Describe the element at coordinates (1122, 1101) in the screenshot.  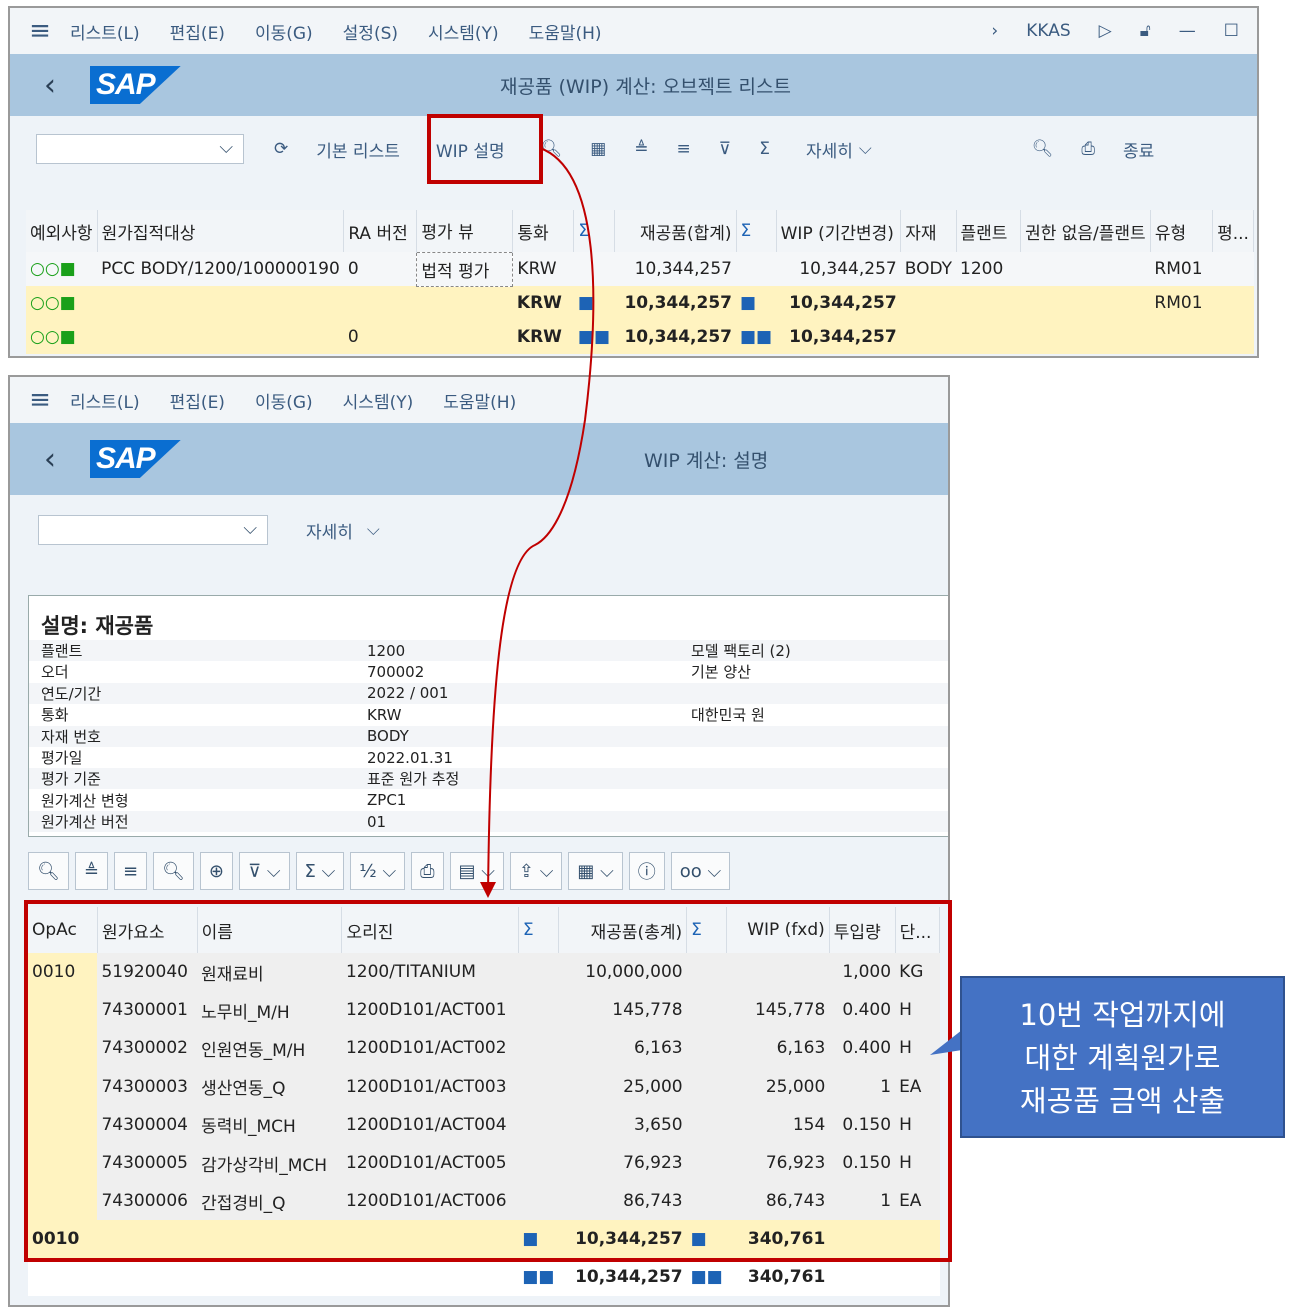
I see `callout-line: 재공품 금액 산출` at that location.